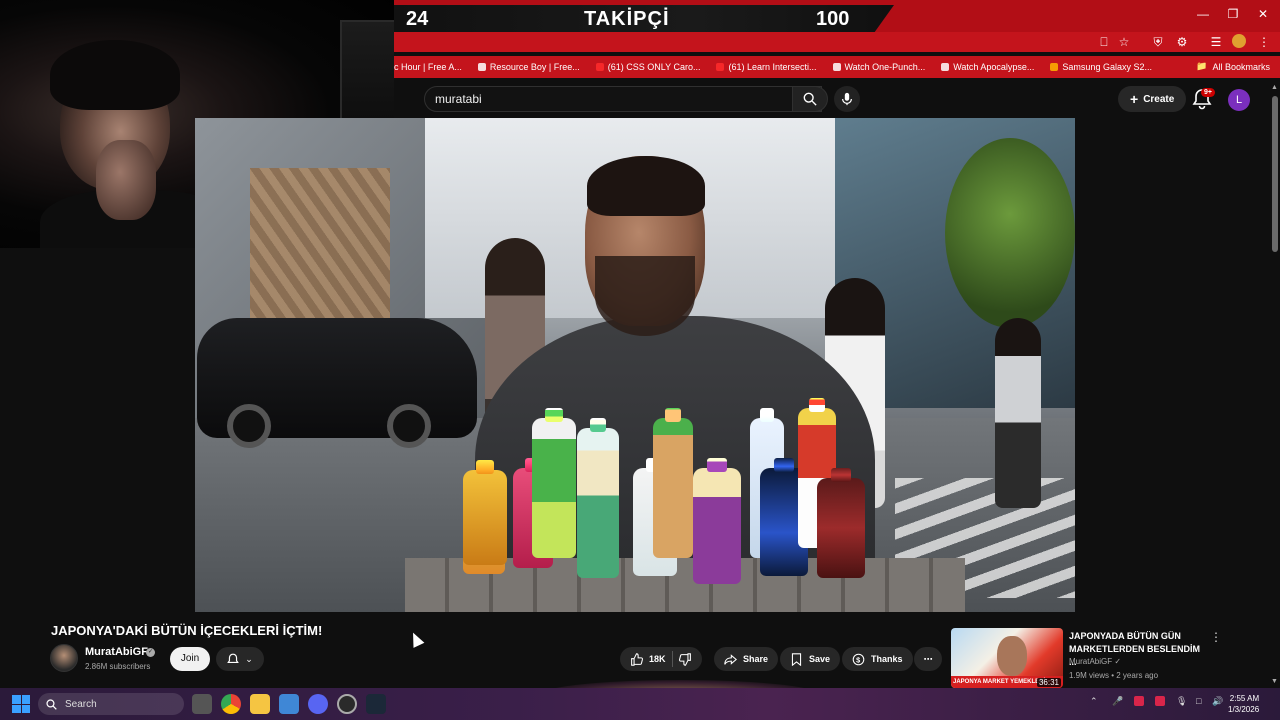 Image resolution: width=1280 pixels, height=720 pixels. What do you see at coordinates (347, 704) in the screenshot?
I see `obs-icon` at bounding box center [347, 704].